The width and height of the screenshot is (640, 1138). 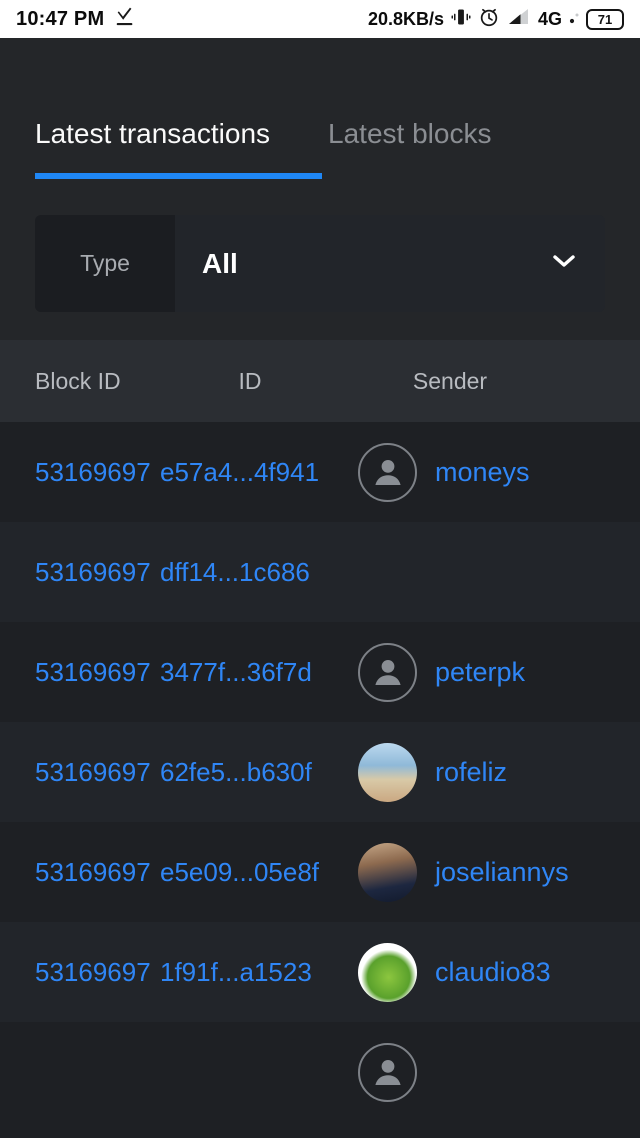 I want to click on sender-username: peterpk, so click(x=480, y=672).